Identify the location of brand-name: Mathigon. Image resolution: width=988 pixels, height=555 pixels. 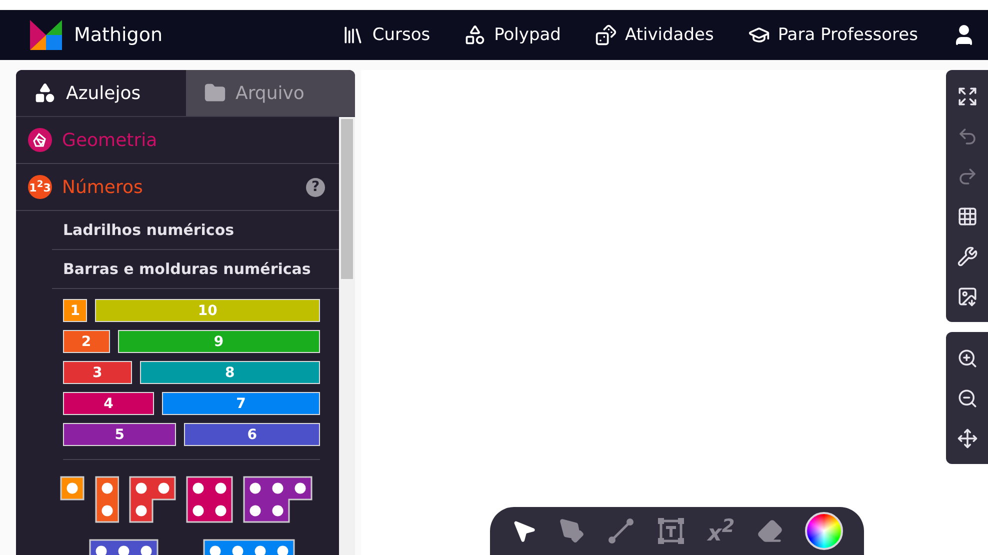
(118, 35).